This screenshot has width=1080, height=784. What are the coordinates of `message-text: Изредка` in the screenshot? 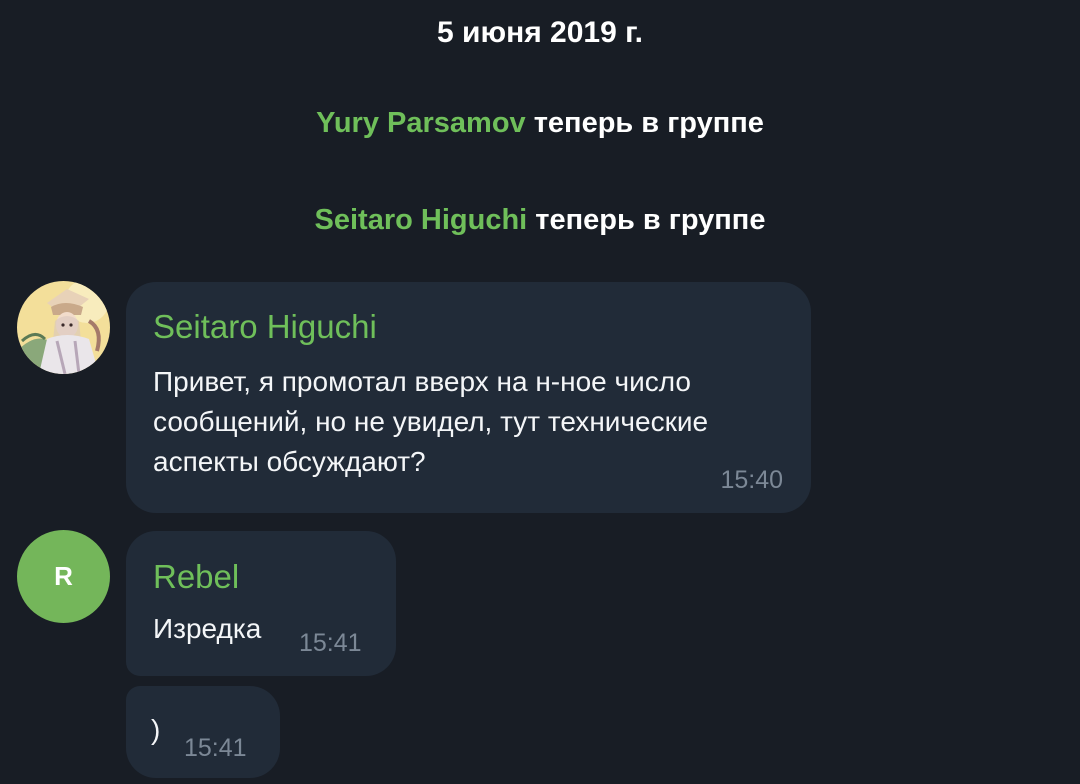 It's located at (207, 628).